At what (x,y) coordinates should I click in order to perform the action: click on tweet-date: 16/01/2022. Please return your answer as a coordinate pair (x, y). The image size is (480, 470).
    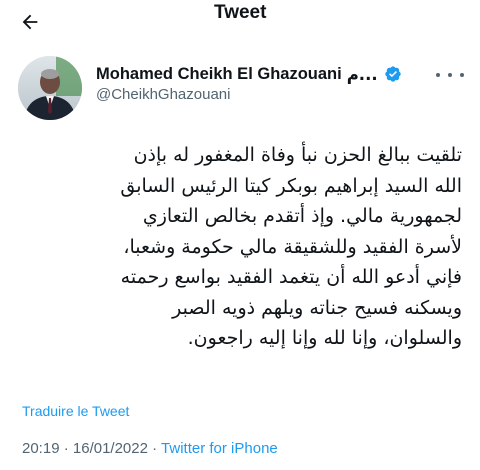
    Looking at the image, I should click on (110, 448).